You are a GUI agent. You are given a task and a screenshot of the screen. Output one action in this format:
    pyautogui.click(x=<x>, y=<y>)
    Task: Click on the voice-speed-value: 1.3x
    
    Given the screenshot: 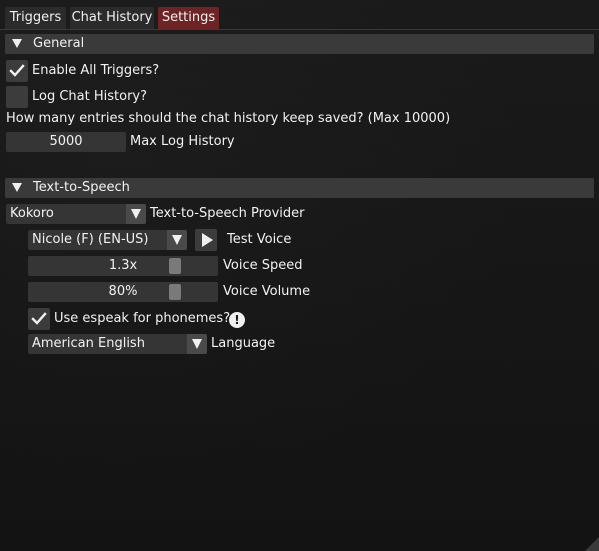 What is the action you would take?
    pyautogui.click(x=123, y=265)
    